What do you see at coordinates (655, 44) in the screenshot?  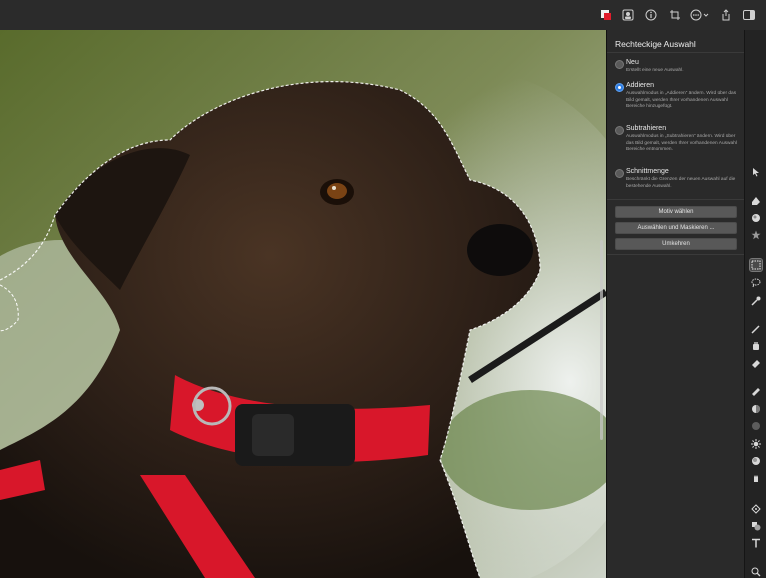 I see `panel-title: Rechteckige Auswahl` at bounding box center [655, 44].